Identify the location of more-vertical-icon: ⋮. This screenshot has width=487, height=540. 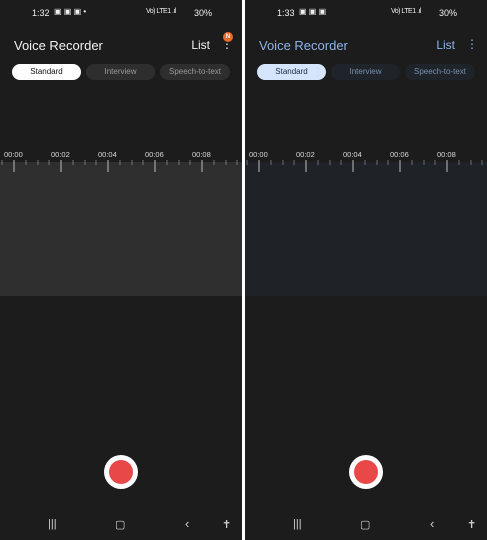
(472, 44).